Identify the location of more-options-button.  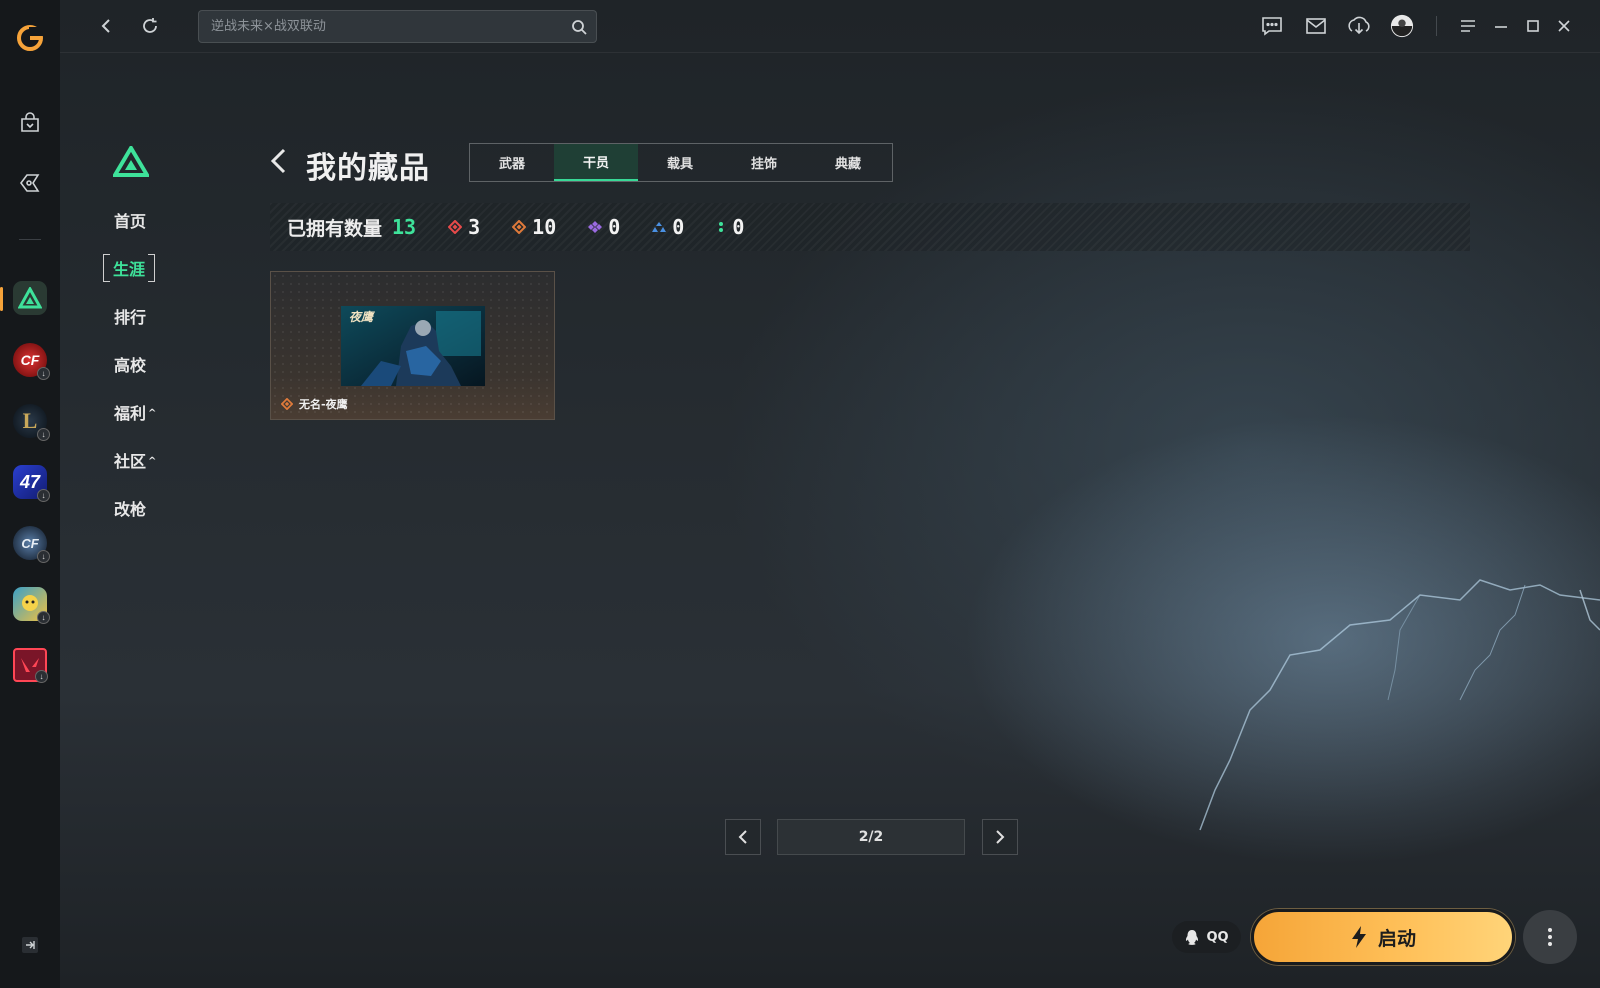
(1550, 937).